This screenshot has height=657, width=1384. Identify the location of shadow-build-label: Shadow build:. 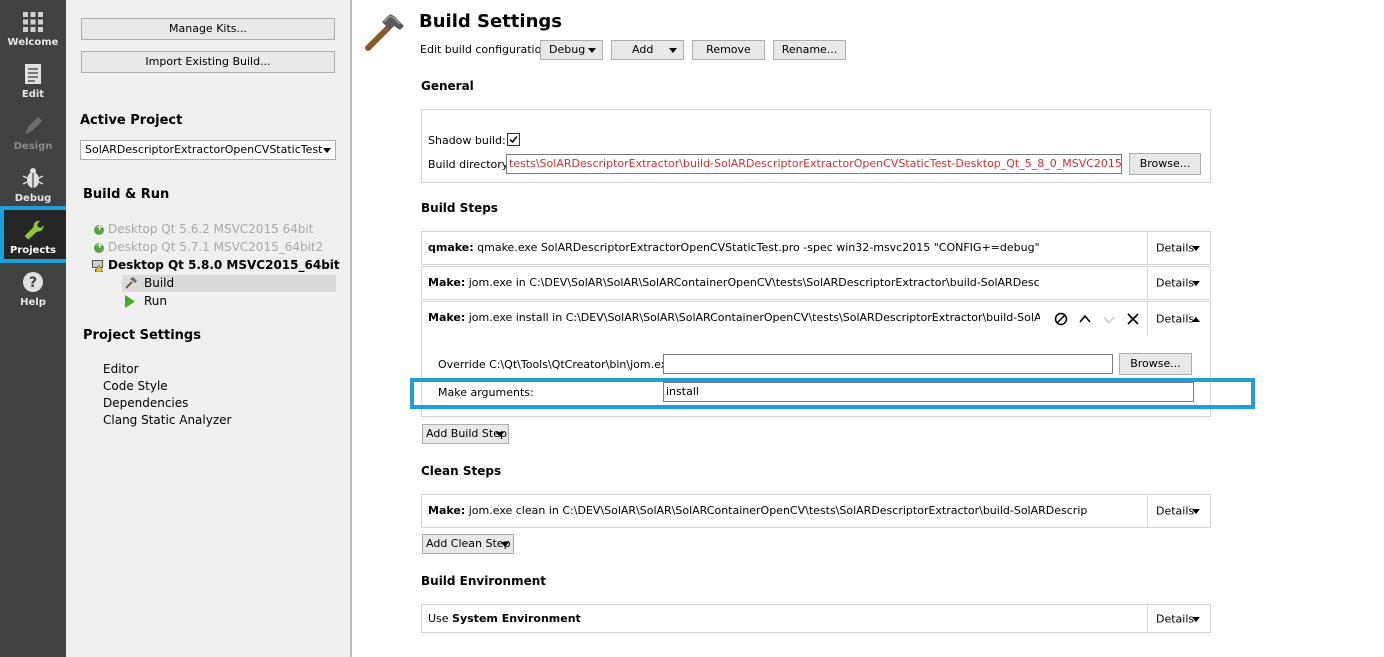
(467, 140).